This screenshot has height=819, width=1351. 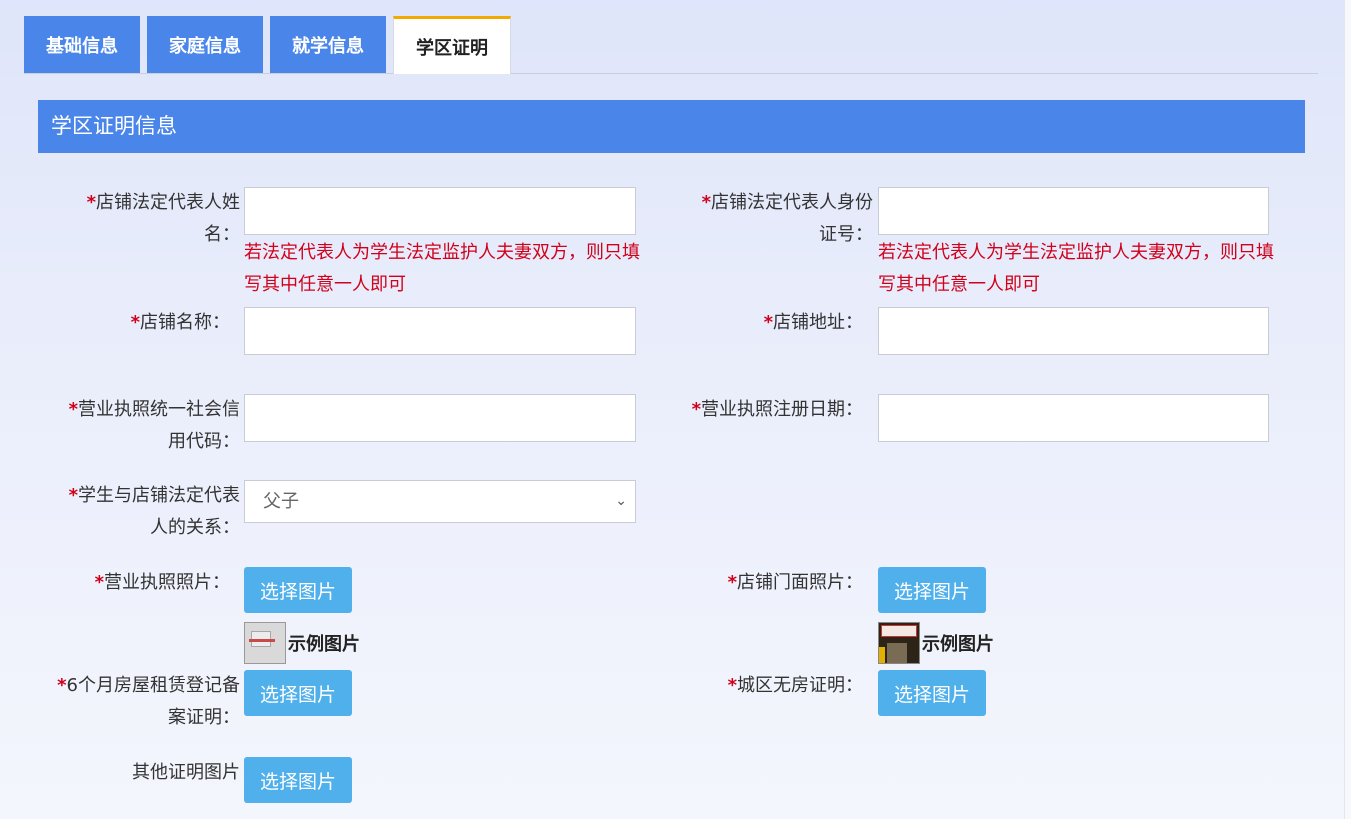 I want to click on rental-cert-label: *6个月房屋租赁登记备 案证明：, so click(x=148, y=701).